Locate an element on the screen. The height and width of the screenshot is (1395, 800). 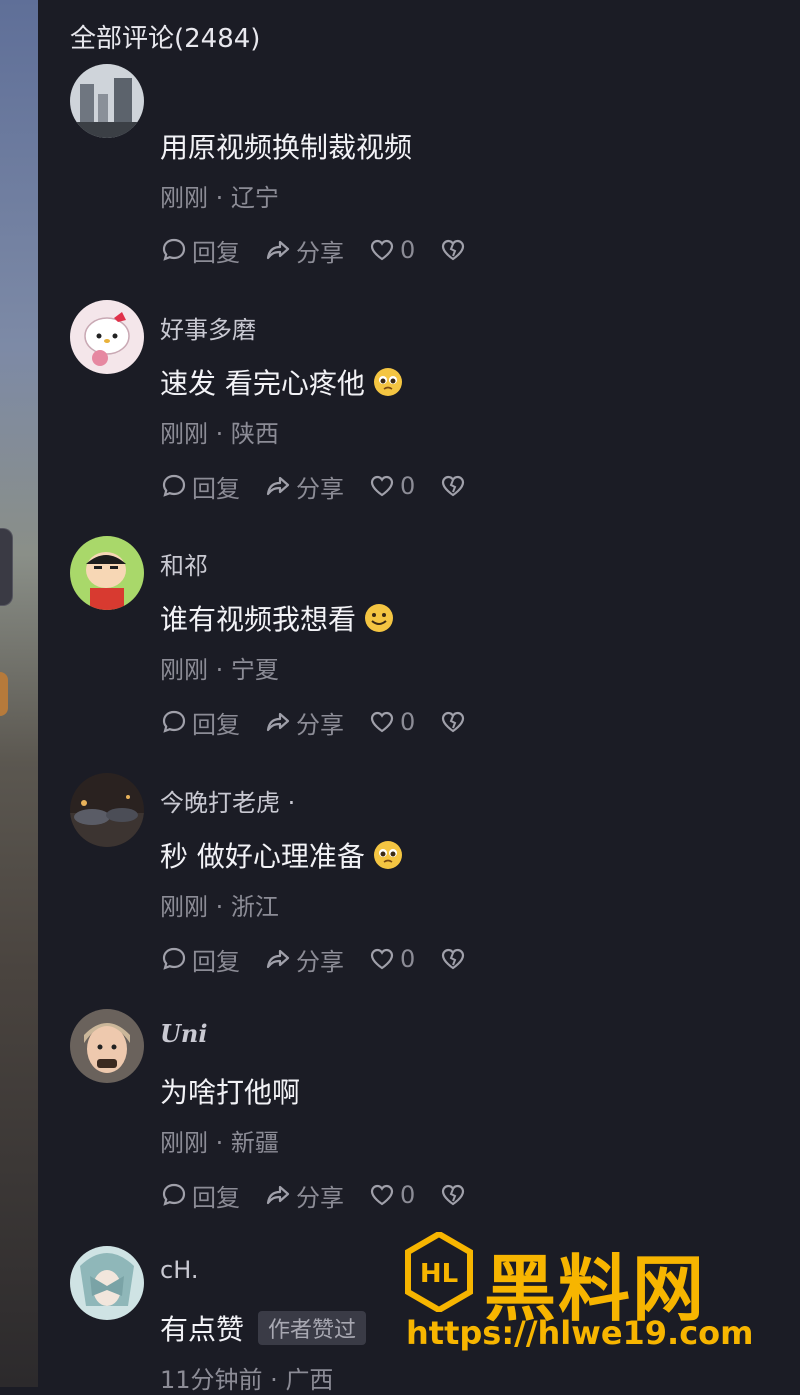
comment-meta: 刚刚 · 宁夏 is located at coordinates (219, 670).